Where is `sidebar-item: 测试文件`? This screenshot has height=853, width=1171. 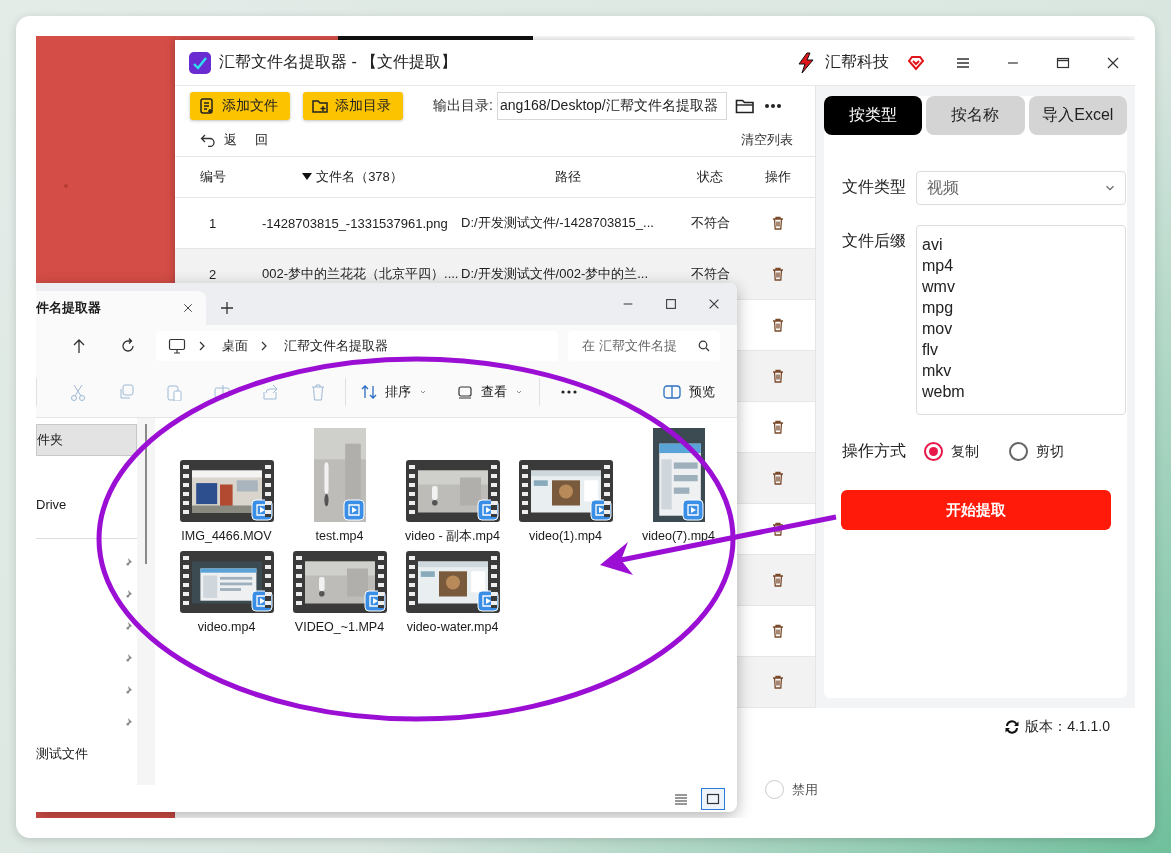 sidebar-item: 测试文件 is located at coordinates (86, 754).